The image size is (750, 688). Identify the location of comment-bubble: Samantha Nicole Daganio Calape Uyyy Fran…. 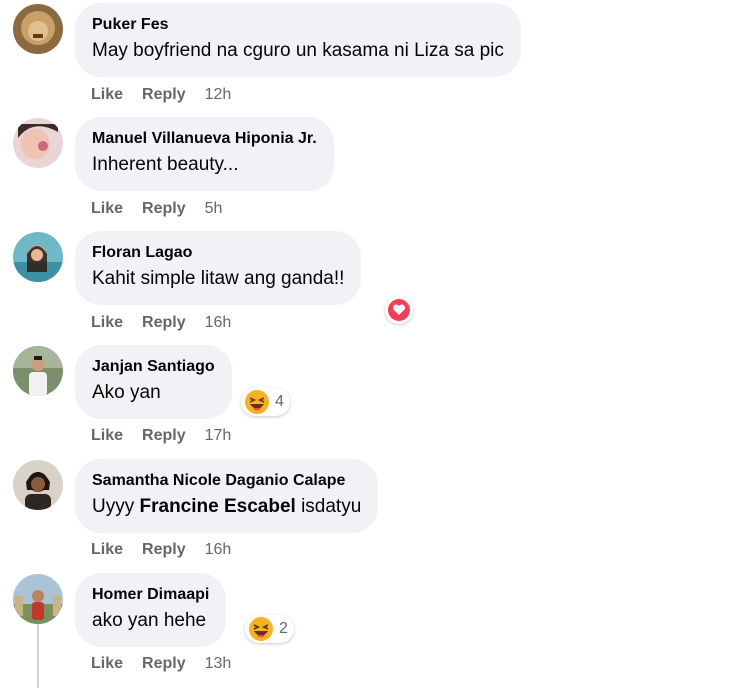
(227, 496).